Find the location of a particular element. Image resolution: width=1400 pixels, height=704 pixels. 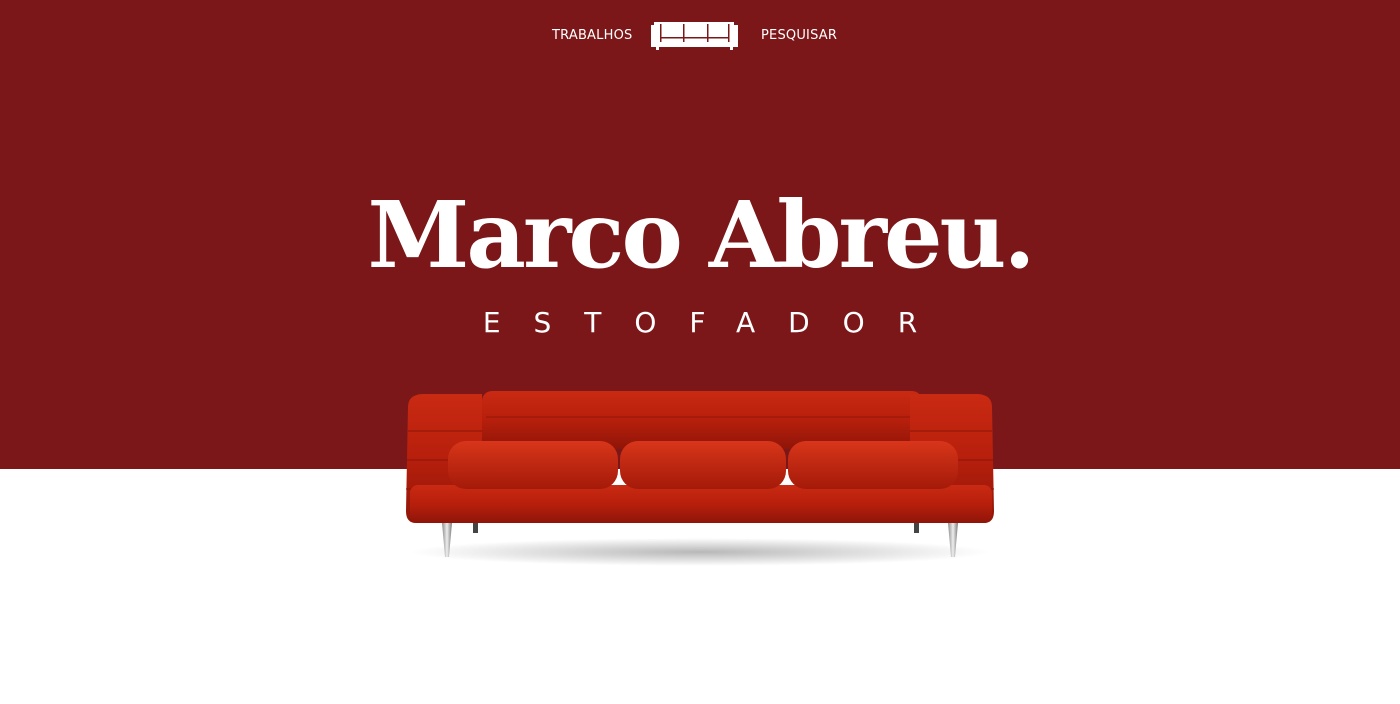

page-subtitle: ESTOFADOR is located at coordinates (716, 322).